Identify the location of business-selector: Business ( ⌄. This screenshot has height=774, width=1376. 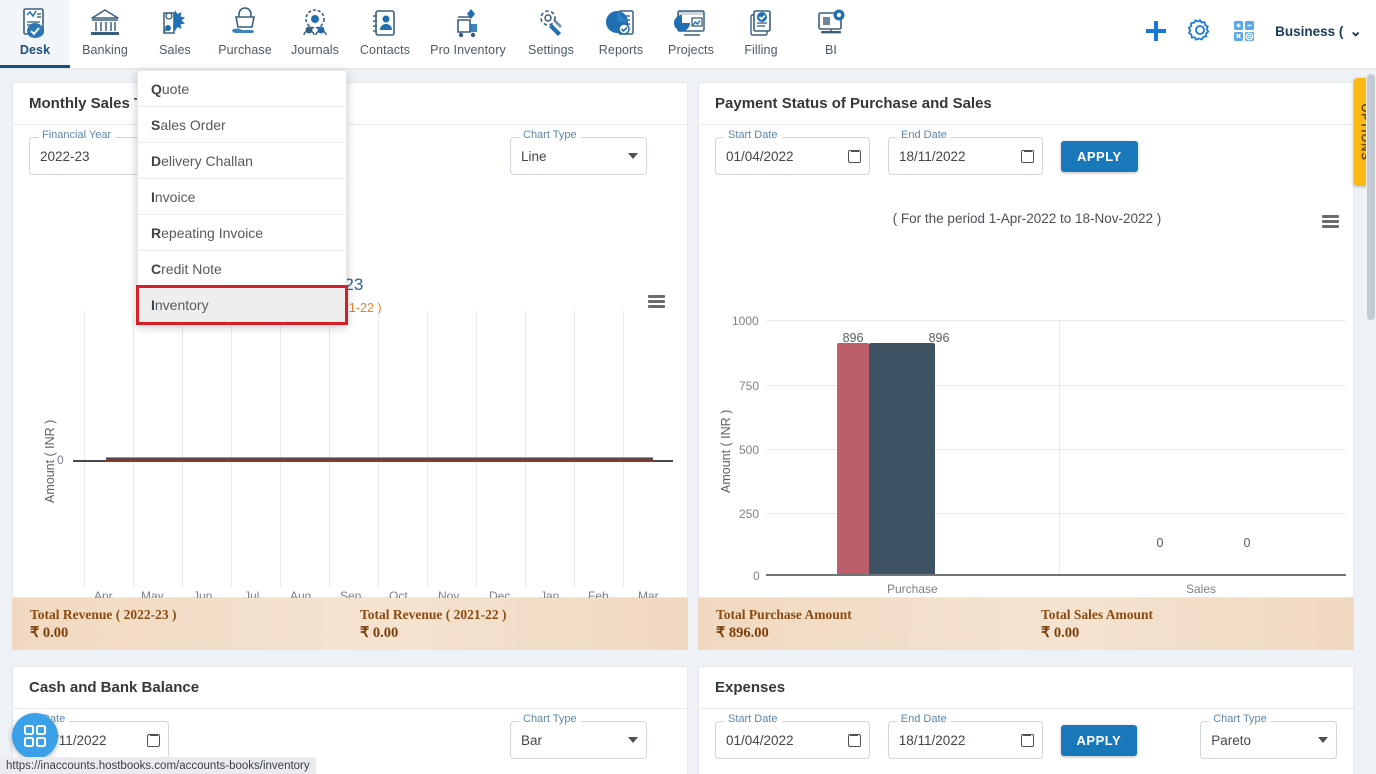
(1318, 31).